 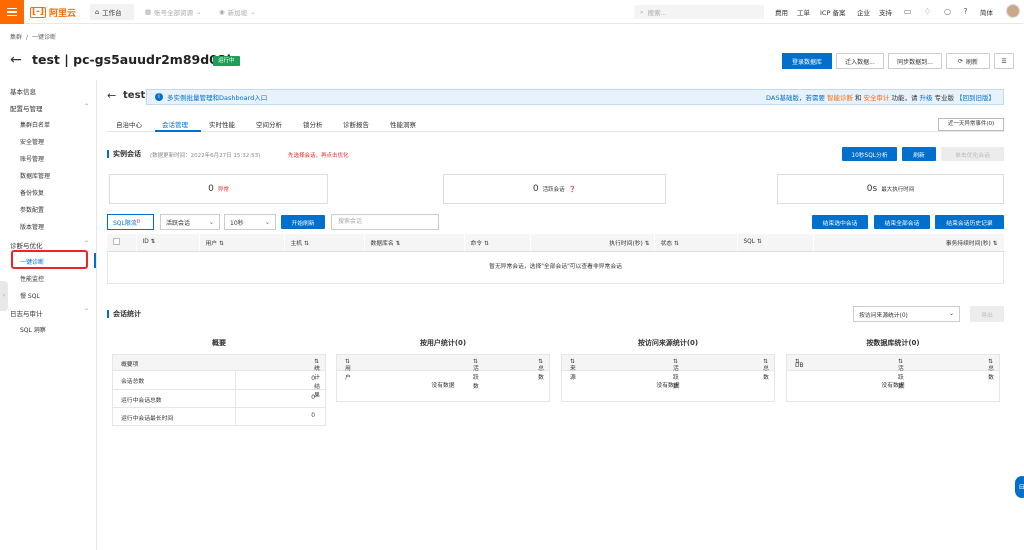 What do you see at coordinates (112, 12) in the screenshot?
I see `workbench-button: ⌂ 工作台` at bounding box center [112, 12].